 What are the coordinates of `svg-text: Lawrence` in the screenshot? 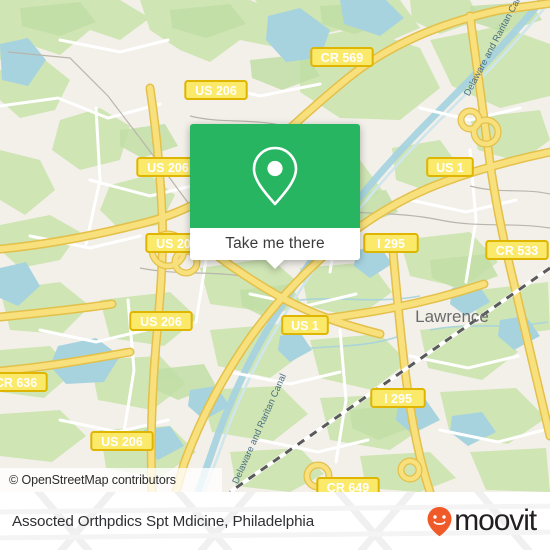 It's located at (452, 316).